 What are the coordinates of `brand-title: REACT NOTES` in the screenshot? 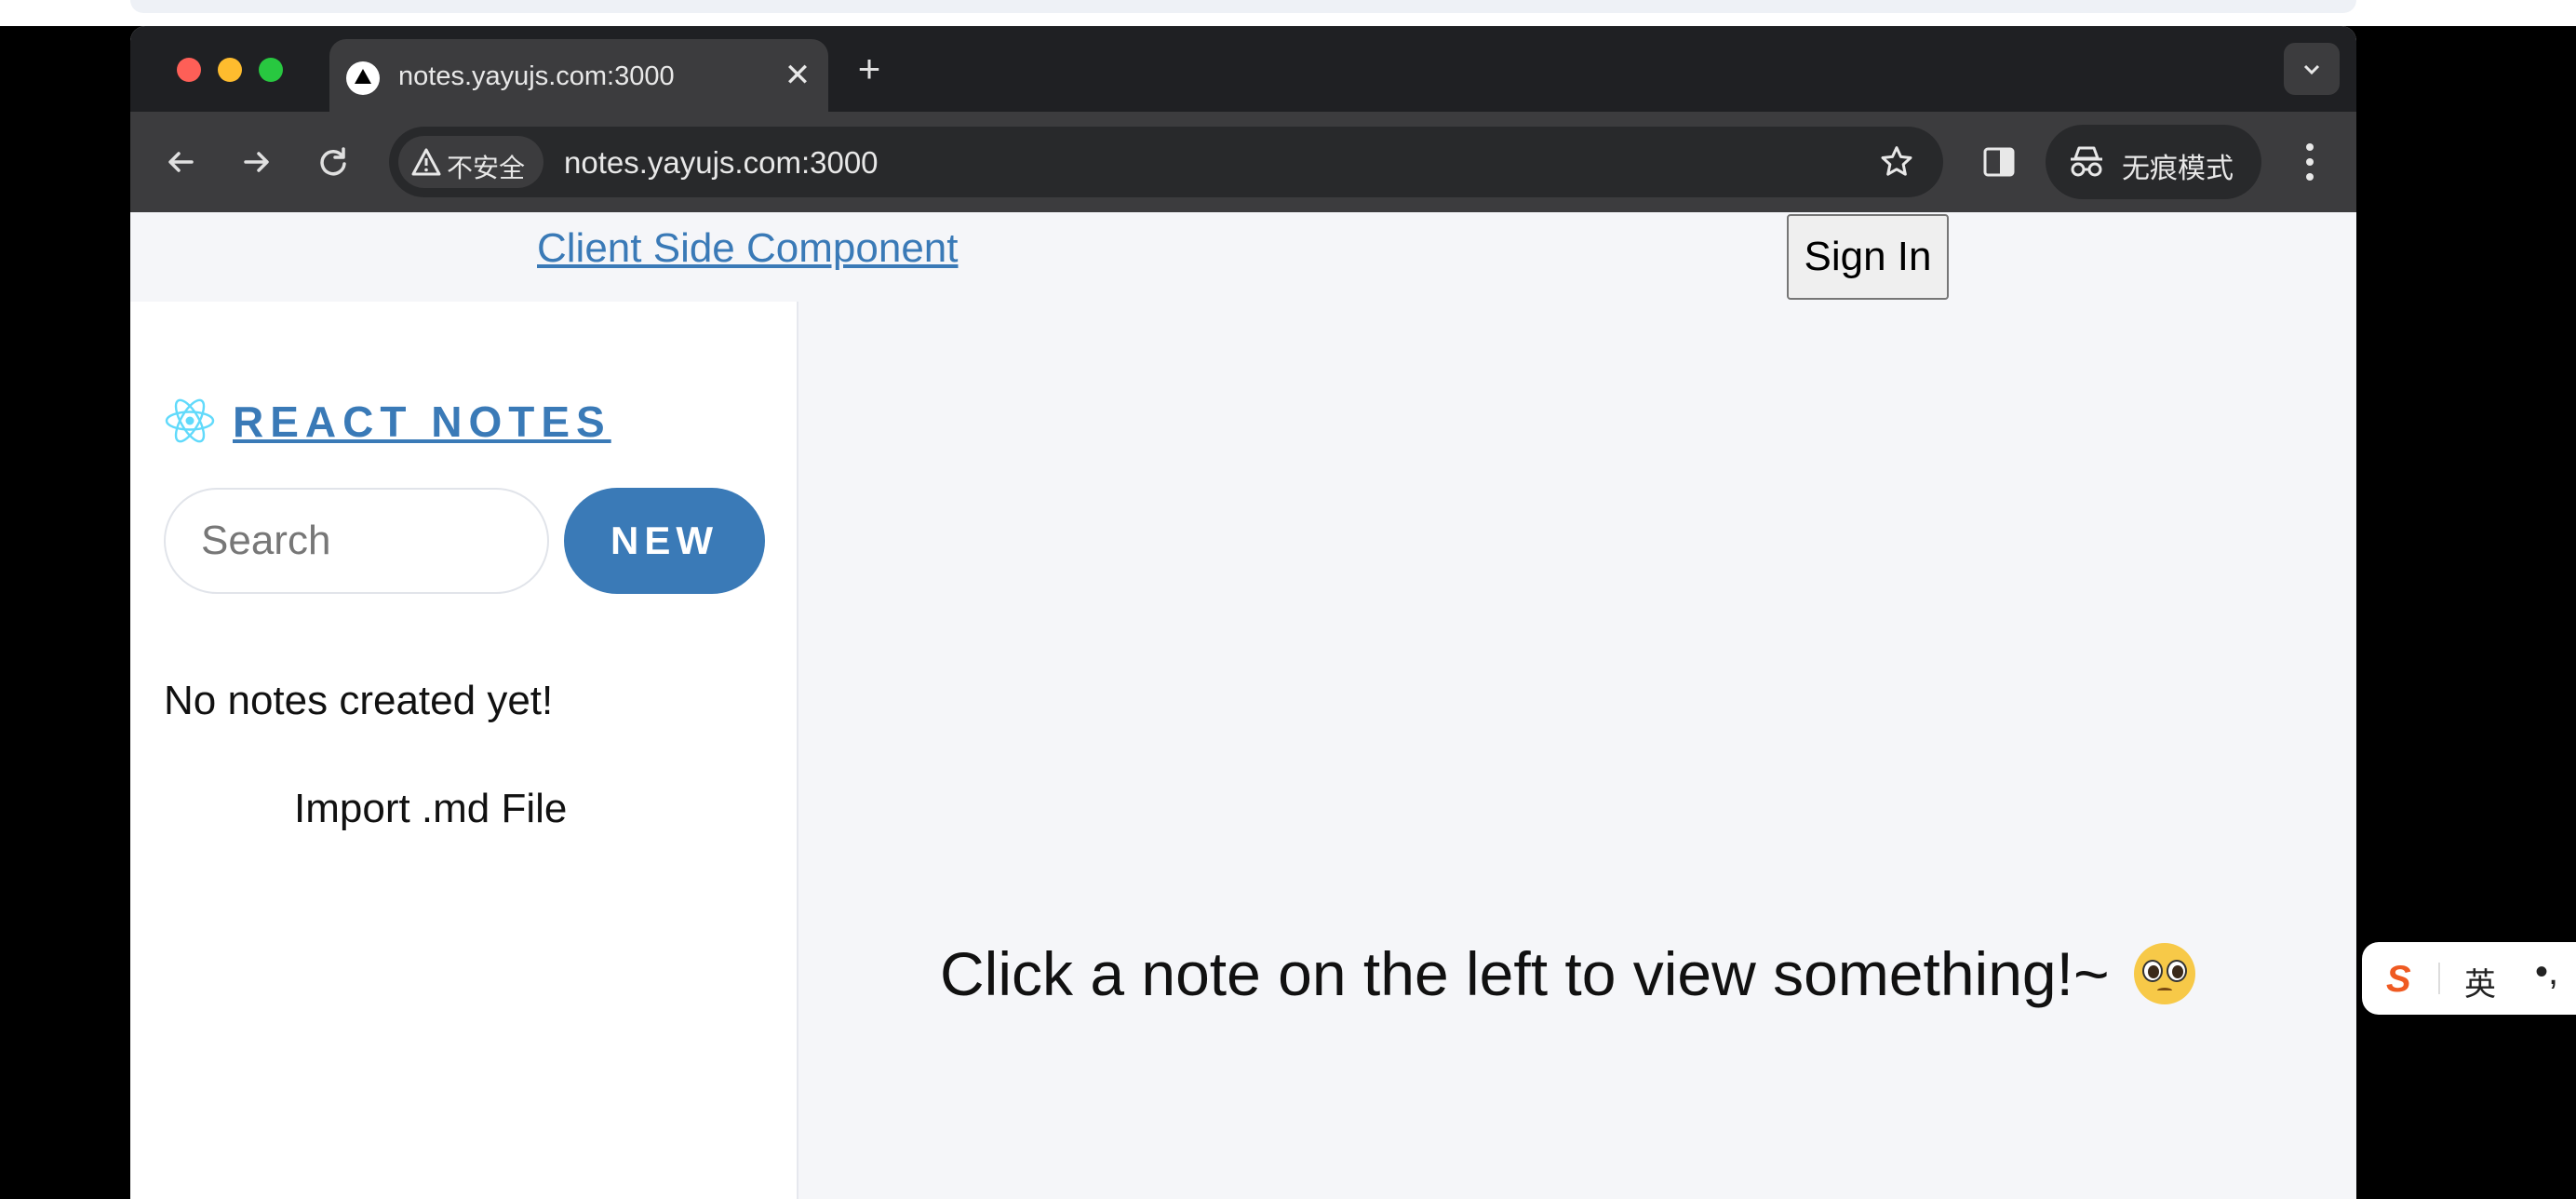 It's located at (422, 422).